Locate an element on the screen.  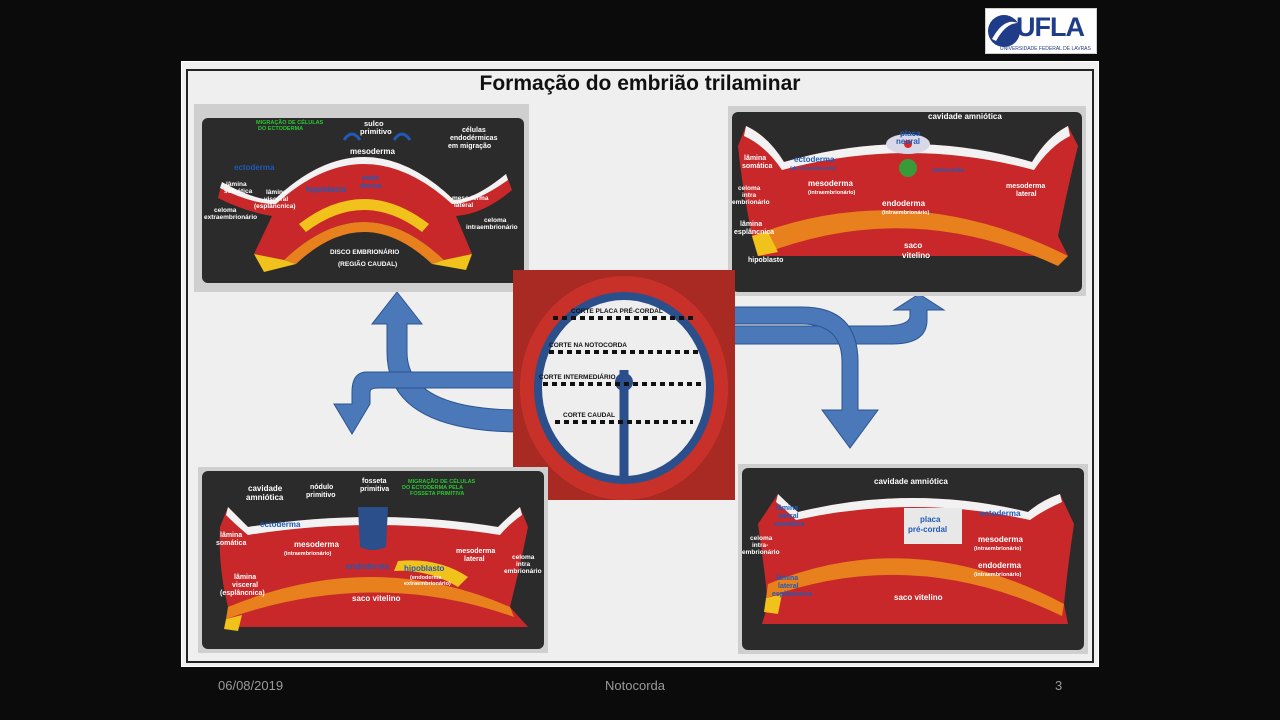
svg-text:nóduloprimitivo: nódulo primitivo is located at coordinates (321, 491).